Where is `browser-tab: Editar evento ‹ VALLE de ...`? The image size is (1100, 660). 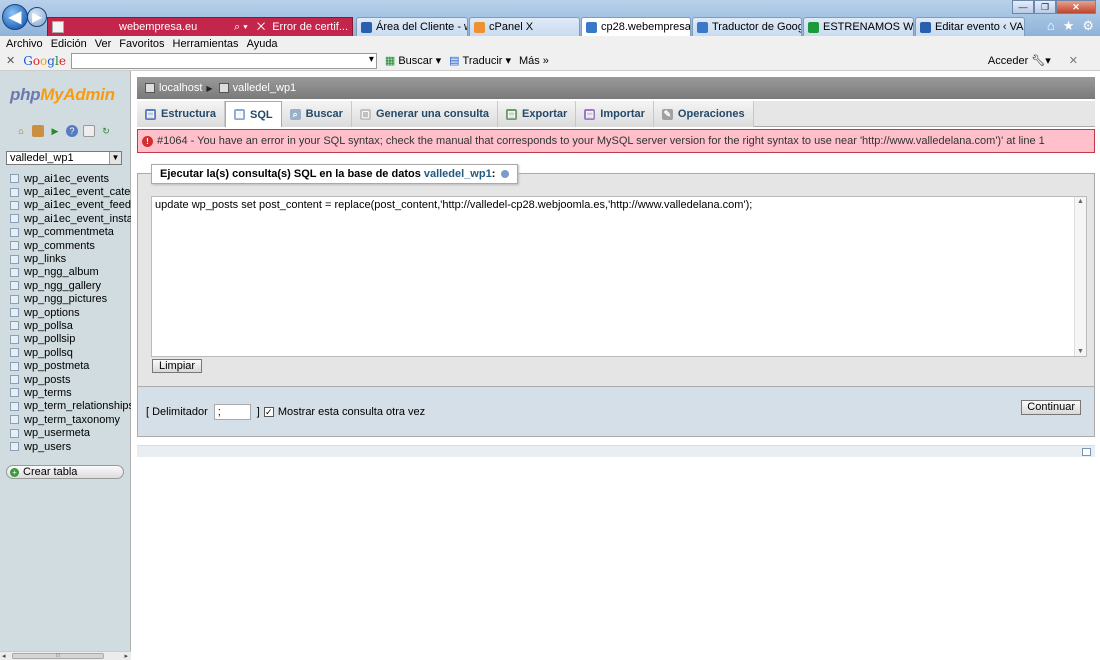
browser-tab: Editar evento ‹ VALLE de ... is located at coordinates (970, 26).